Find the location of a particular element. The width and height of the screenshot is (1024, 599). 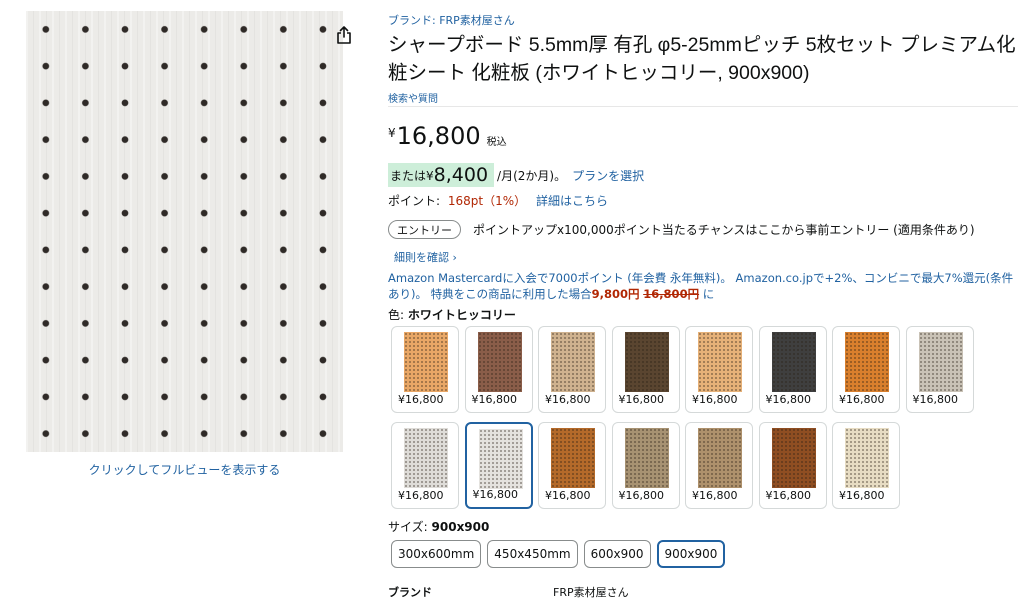

points-label: ポイント: is located at coordinates (414, 201).